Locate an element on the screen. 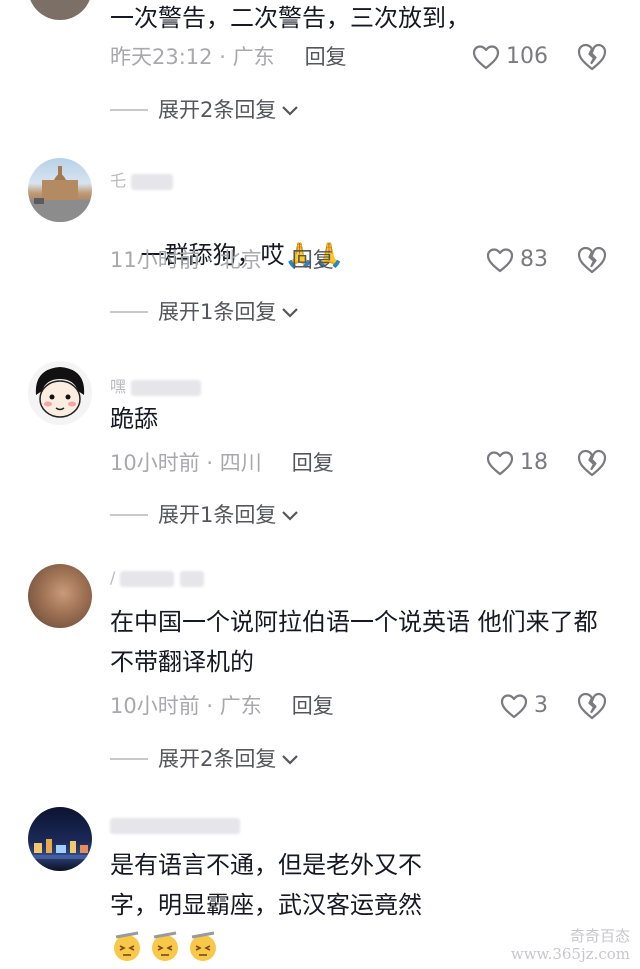  like-button: 3 is located at coordinates (524, 706).